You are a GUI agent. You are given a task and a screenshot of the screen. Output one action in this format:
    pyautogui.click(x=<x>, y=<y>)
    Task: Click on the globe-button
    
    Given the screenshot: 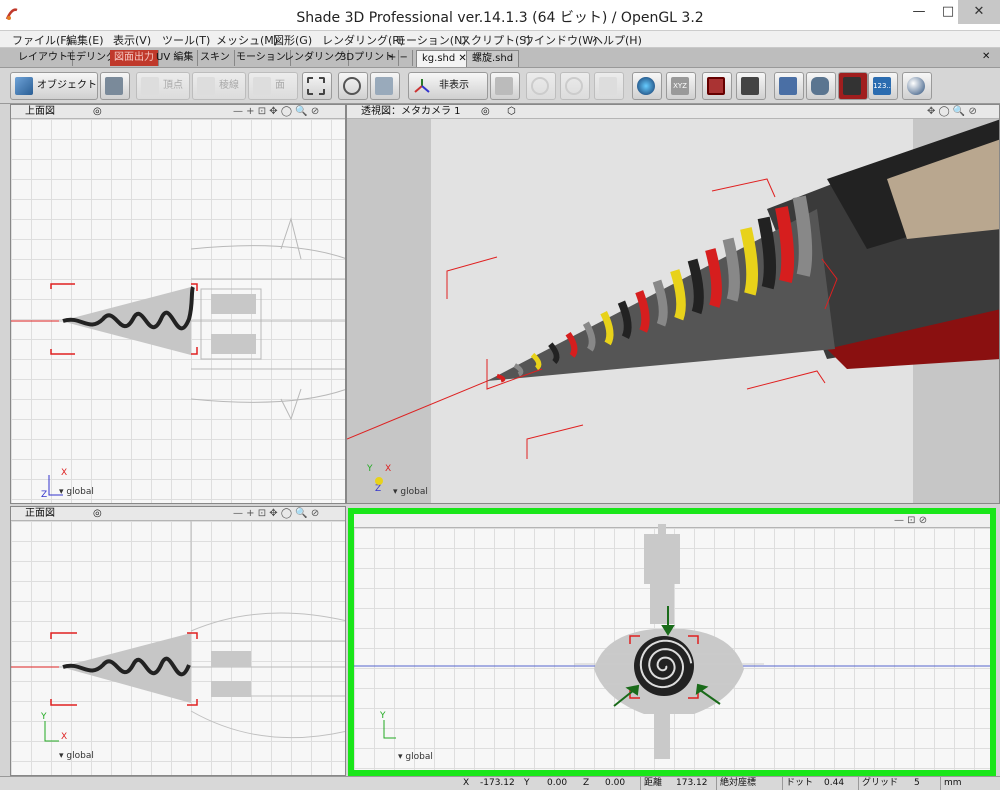 What is the action you would take?
    pyautogui.click(x=647, y=86)
    